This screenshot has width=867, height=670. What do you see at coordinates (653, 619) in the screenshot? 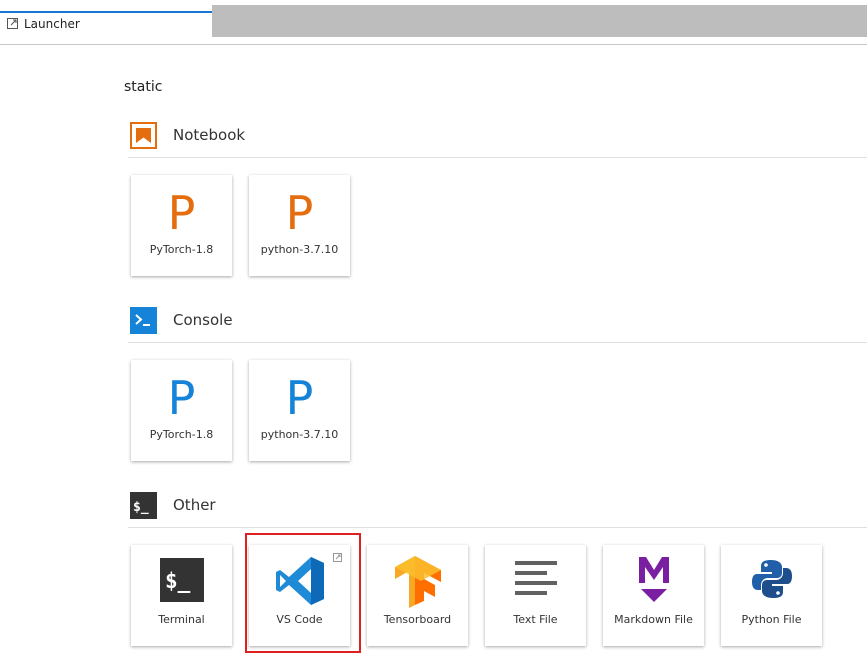
I see `markdown-file-label: Markdown File` at bounding box center [653, 619].